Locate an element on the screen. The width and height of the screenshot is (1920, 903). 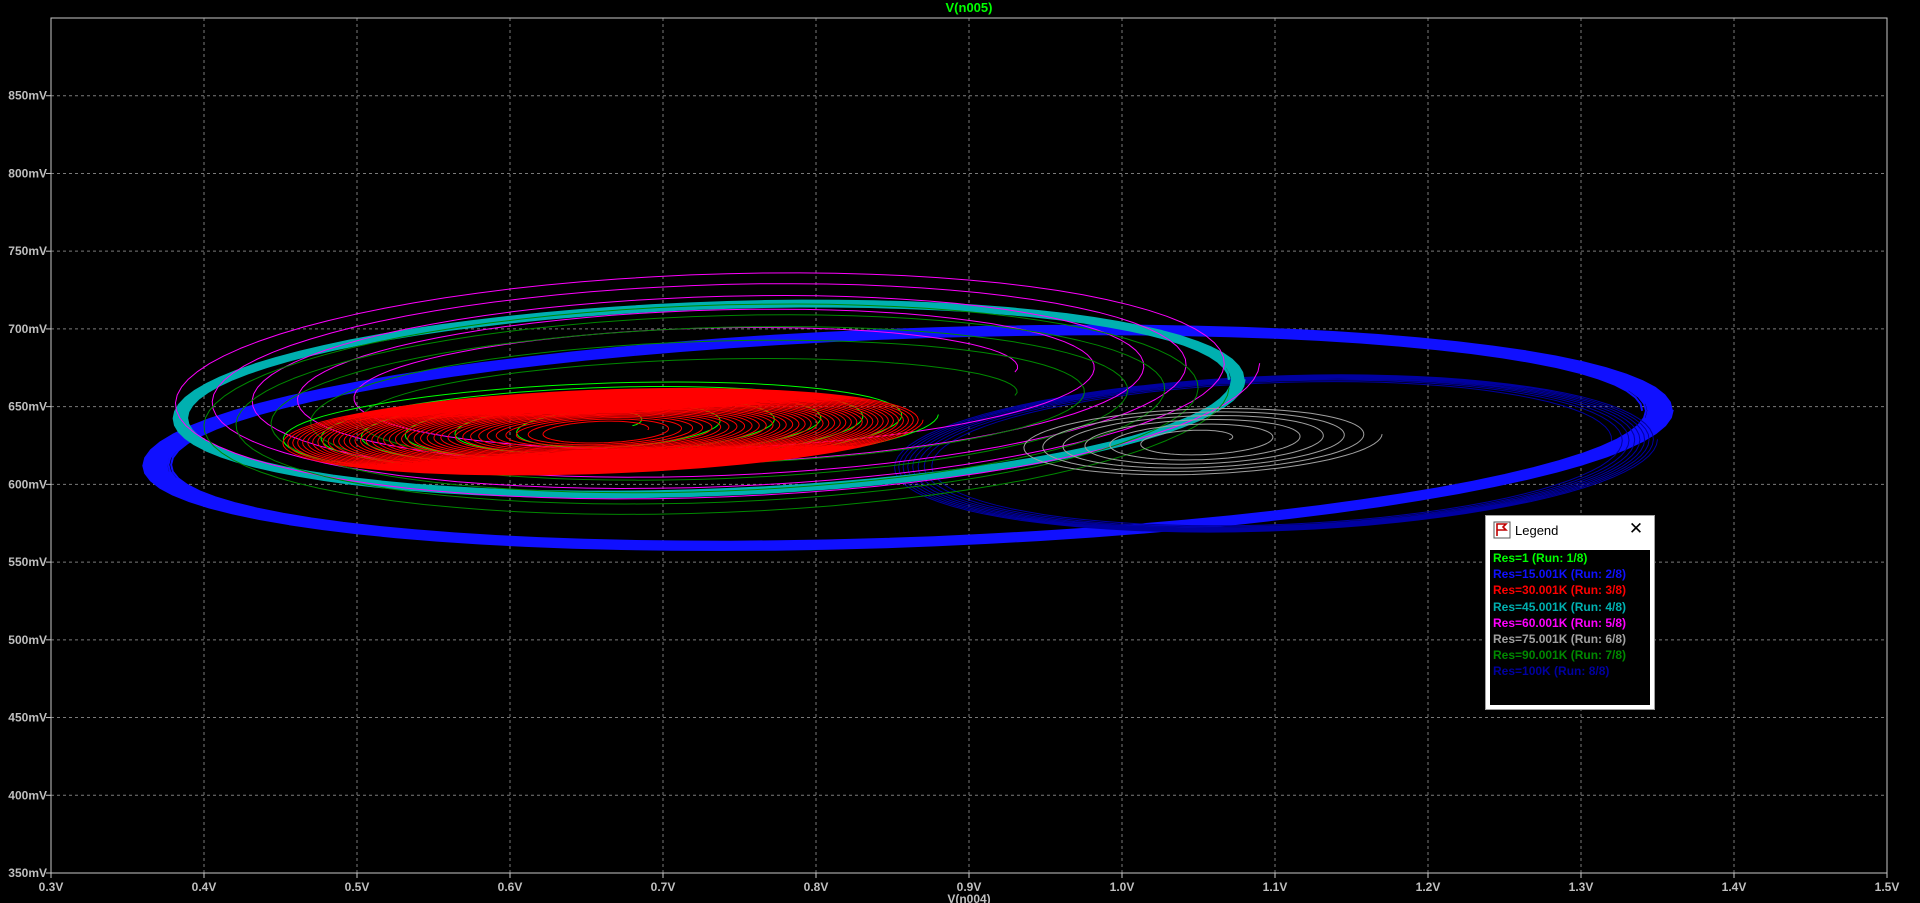
y-tick-label: 550mV is located at coordinates (27, 562).